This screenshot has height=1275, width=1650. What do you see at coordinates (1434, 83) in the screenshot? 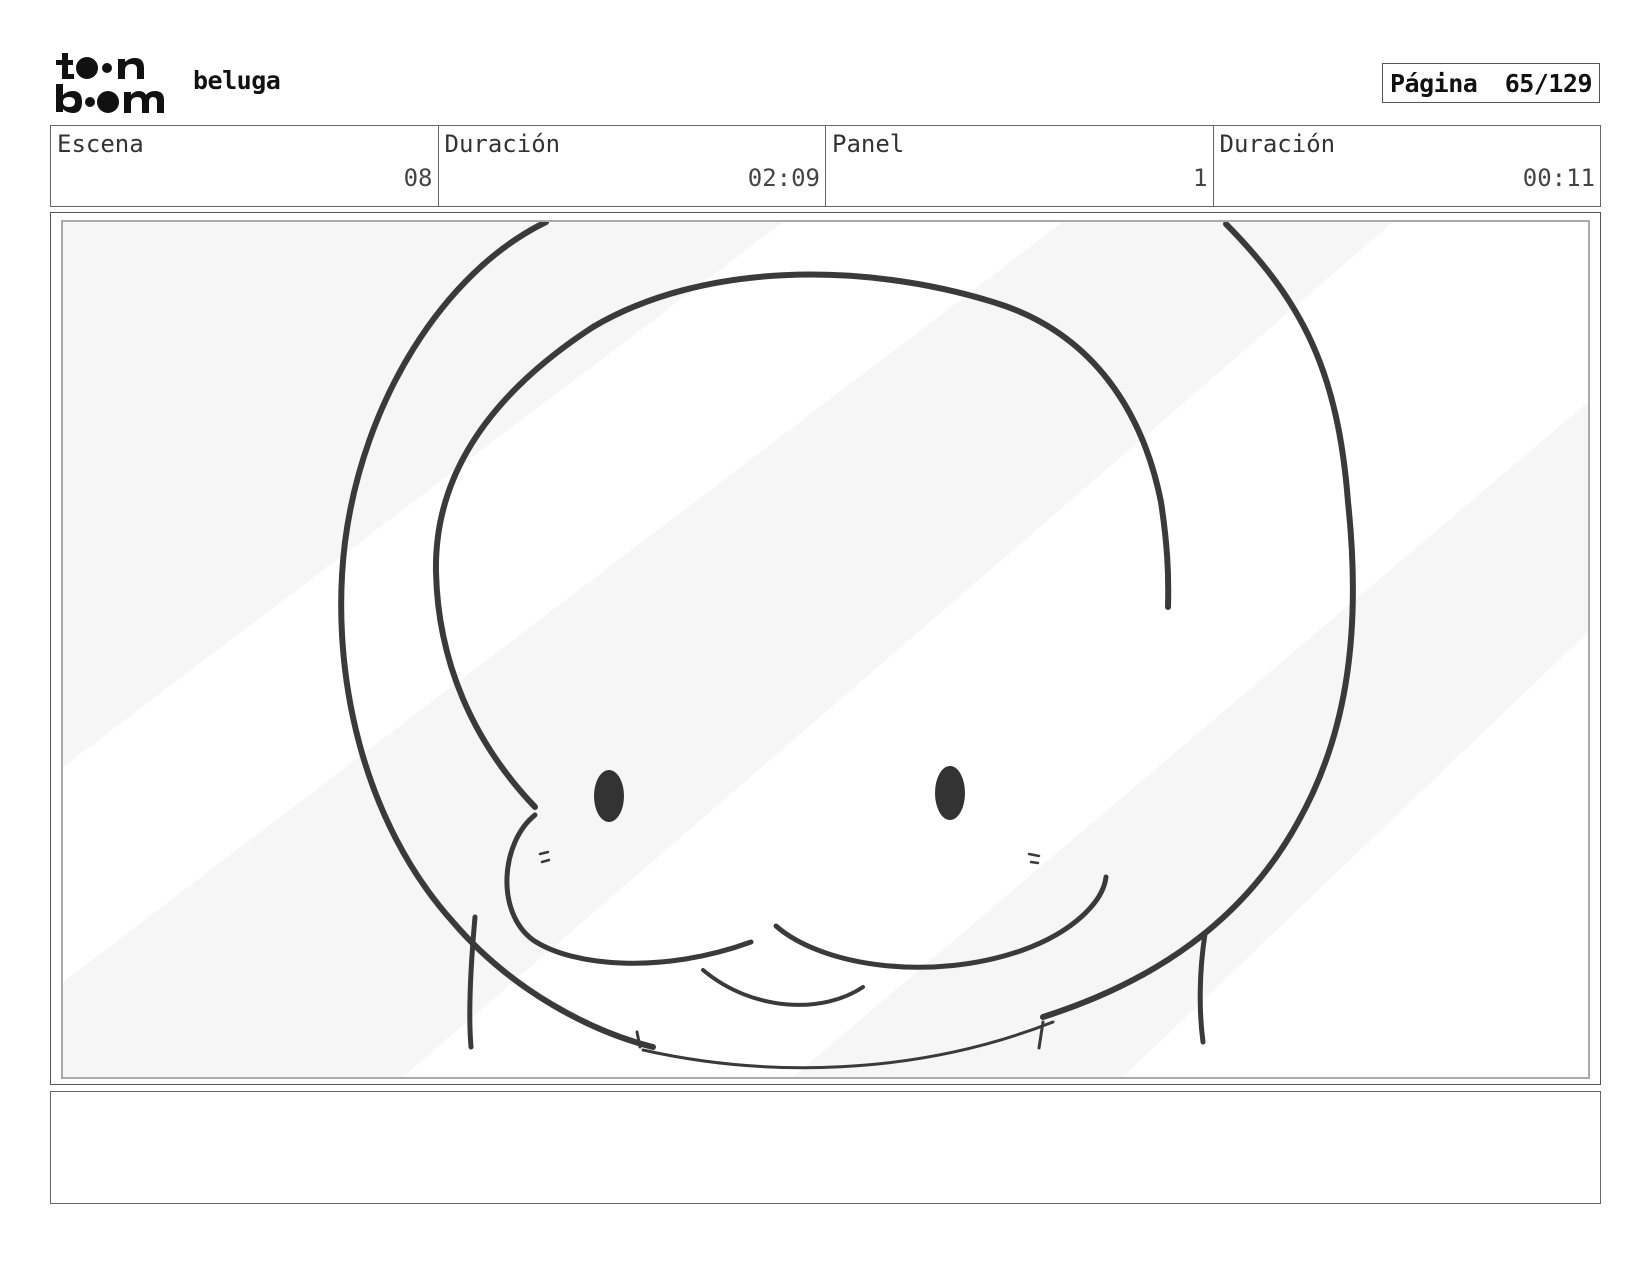
I see `page-label: Página` at bounding box center [1434, 83].